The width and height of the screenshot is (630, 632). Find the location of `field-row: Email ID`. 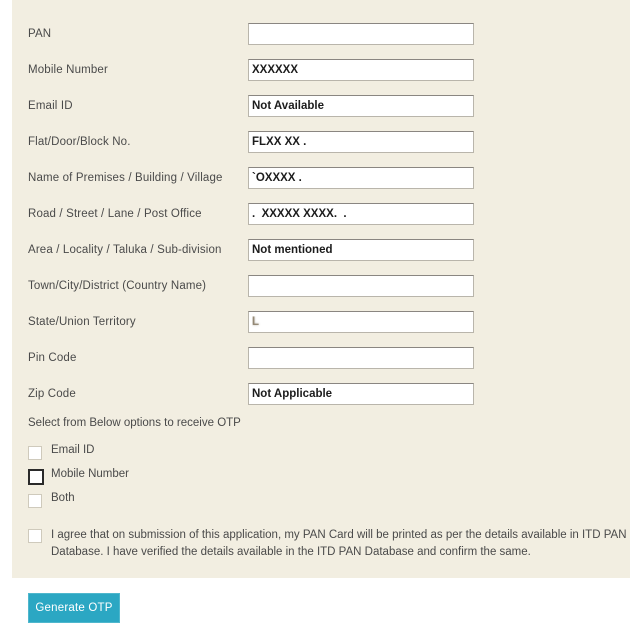

field-row: Email ID is located at coordinates (321, 106).